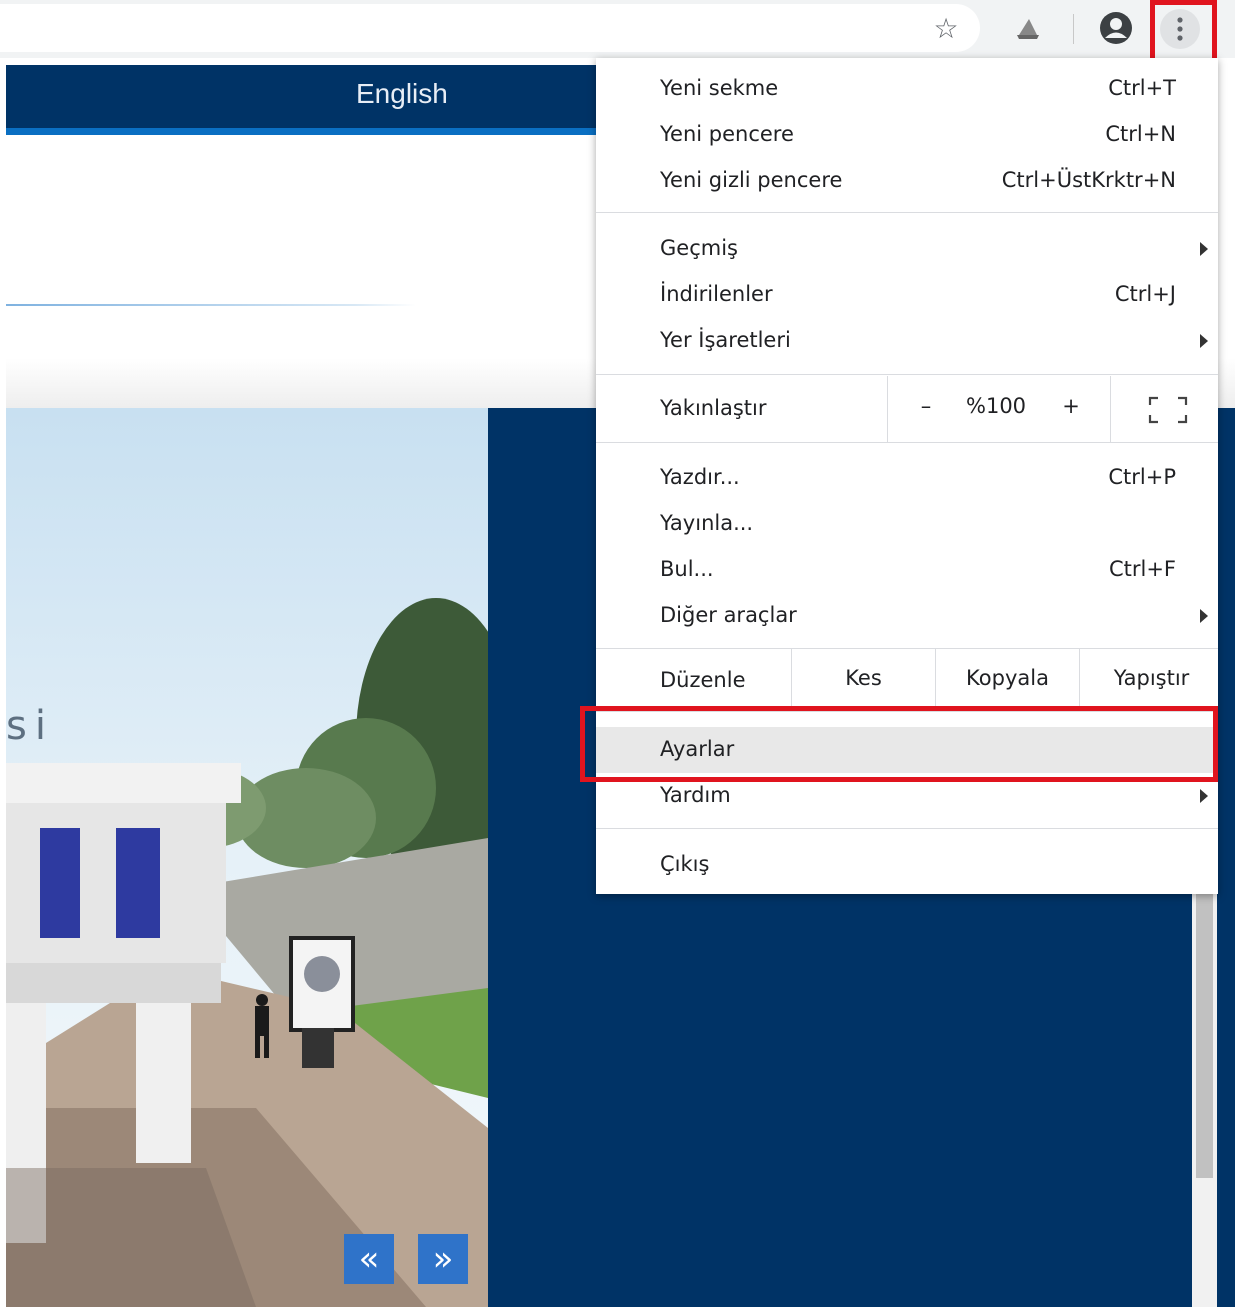  Describe the element at coordinates (685, 864) in the screenshot. I see `menu-item-label: Çıkış` at that location.